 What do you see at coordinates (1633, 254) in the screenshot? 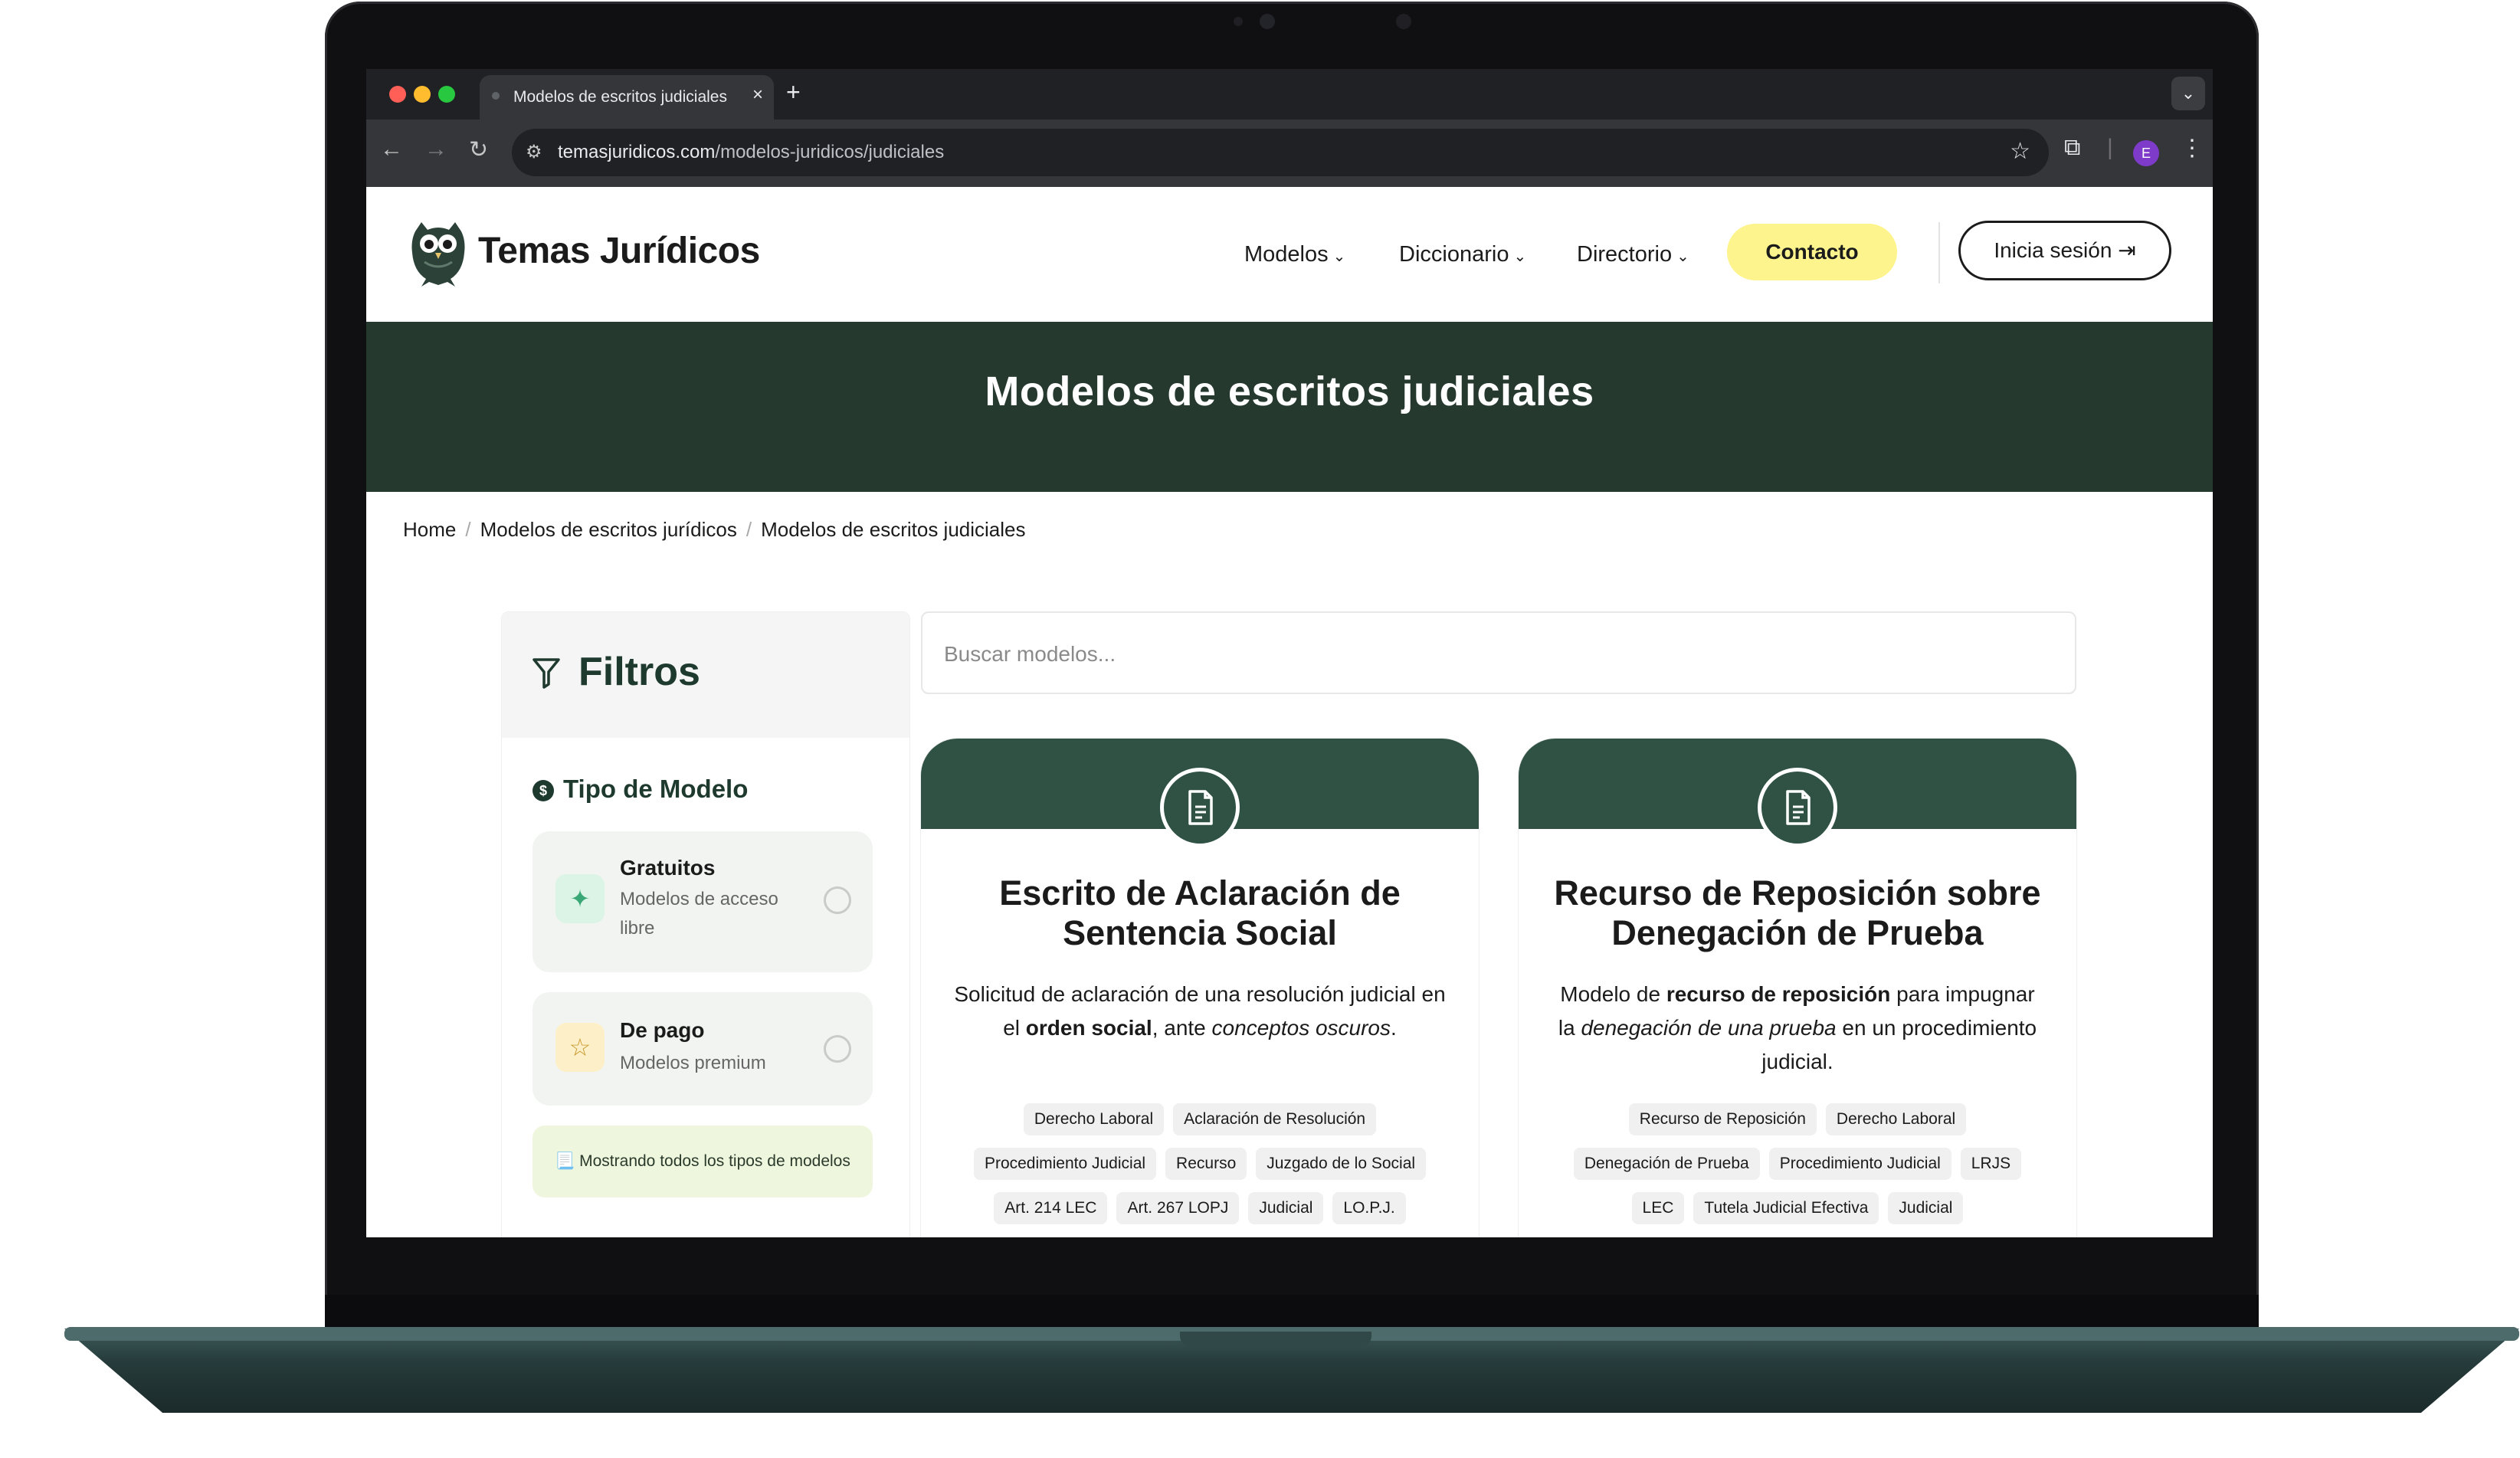
I see `nav-directorio: Directorio ⌄` at bounding box center [1633, 254].